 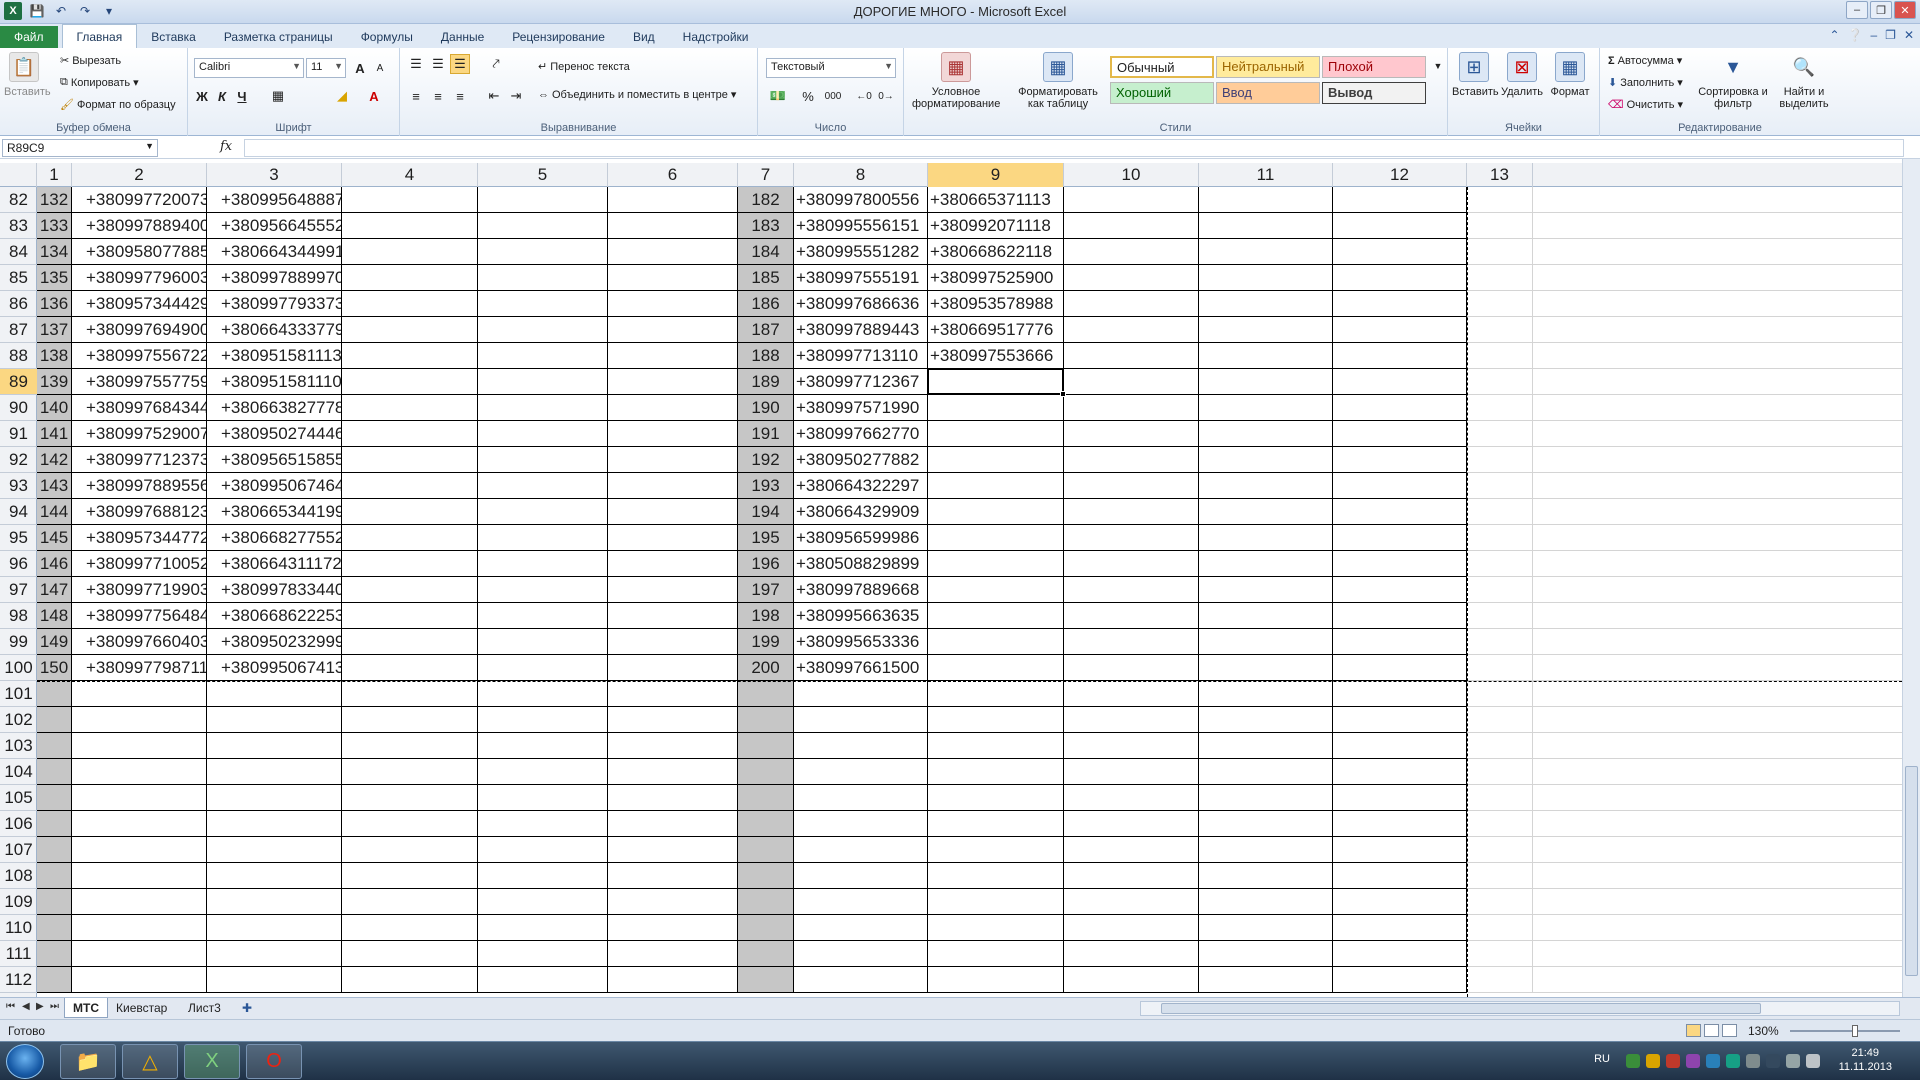 I want to click on cell-c9: +380668622118, so click(x=996, y=252).